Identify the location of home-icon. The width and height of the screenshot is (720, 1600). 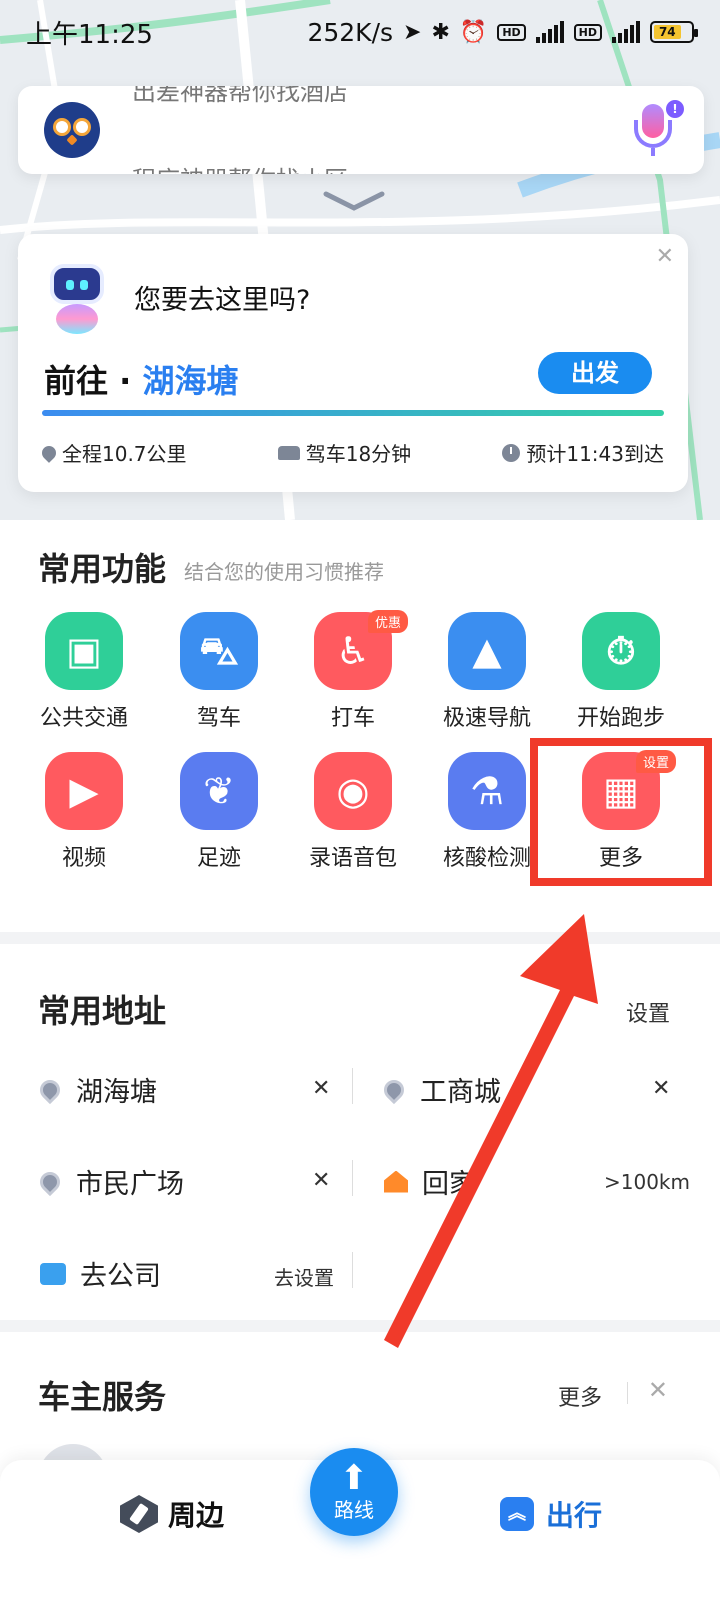
(396, 1181).